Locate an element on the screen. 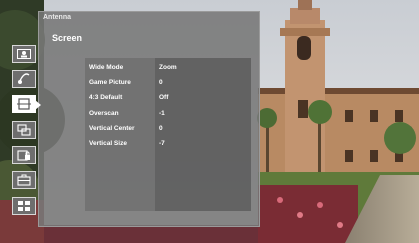  audio-icon is located at coordinates (24, 78).